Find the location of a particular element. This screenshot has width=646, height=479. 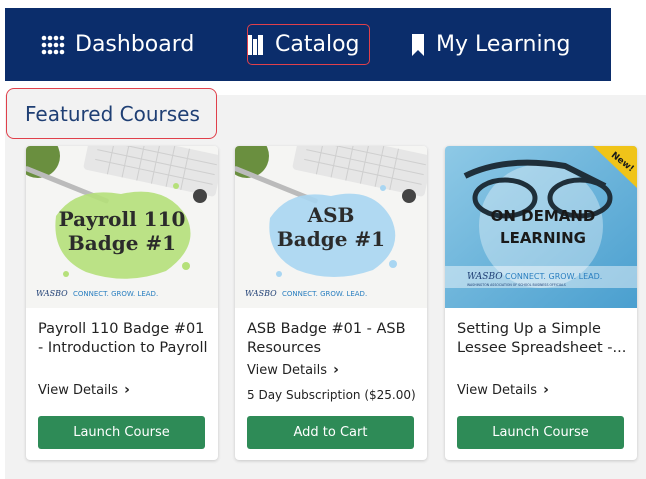

subscription-price: 5 Day Subscription ($25.00) is located at coordinates (331, 395).